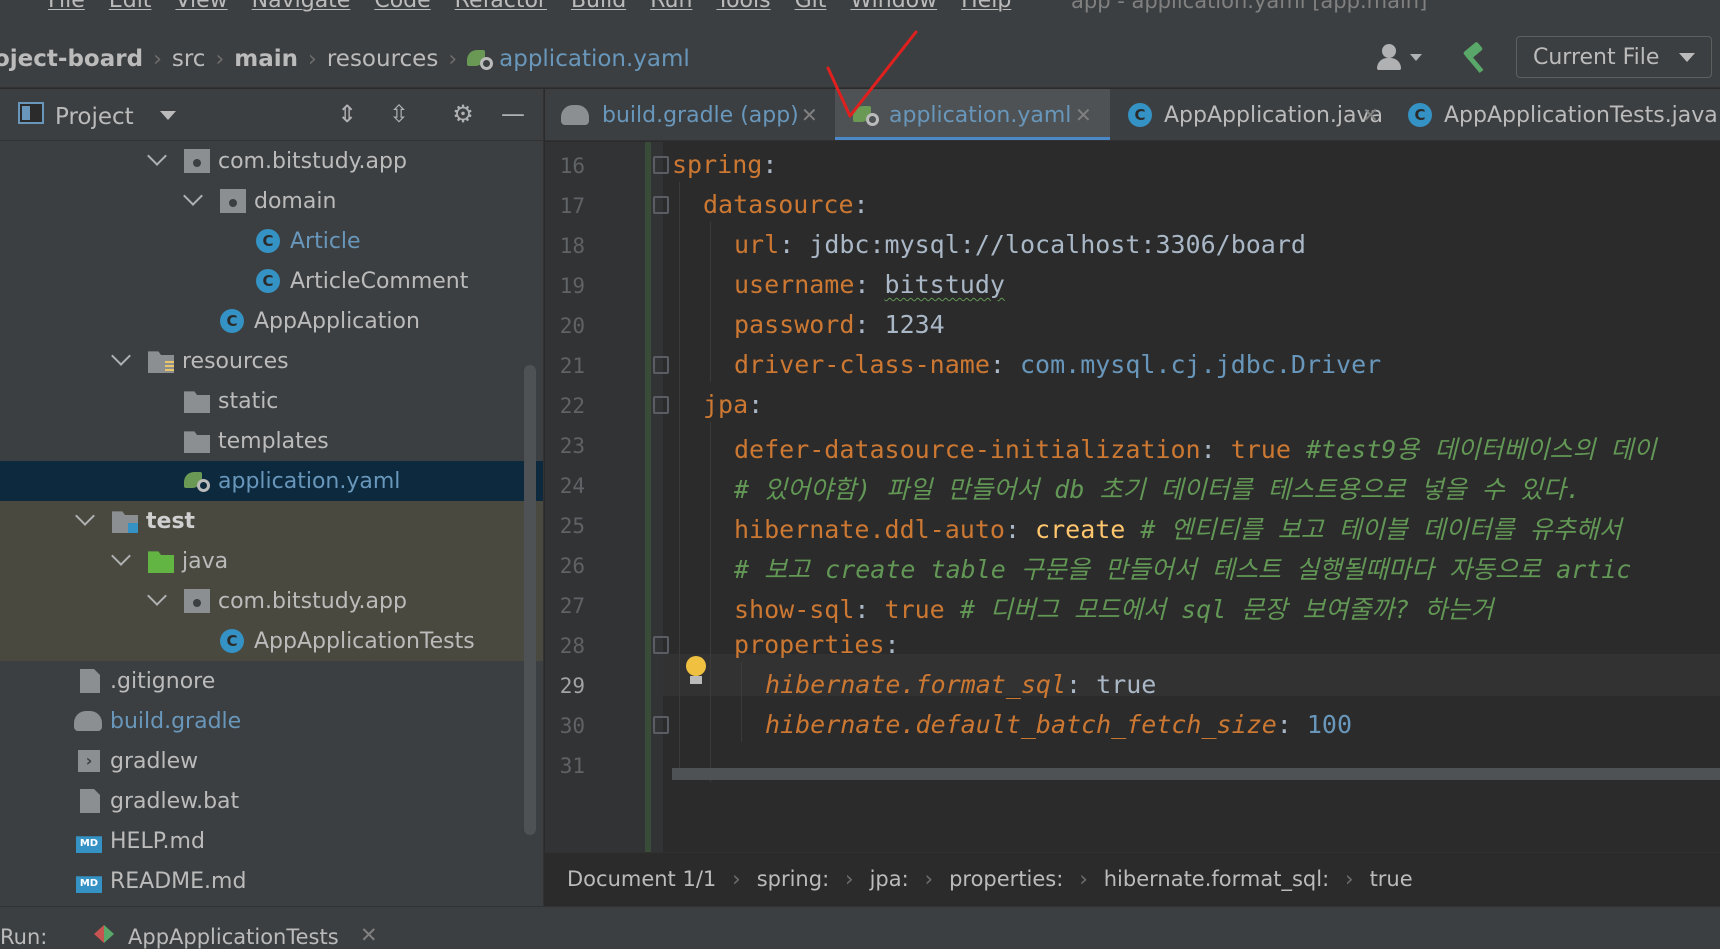  What do you see at coordinates (1196, 774) in the screenshot?
I see `horizontal-scrollbar` at bounding box center [1196, 774].